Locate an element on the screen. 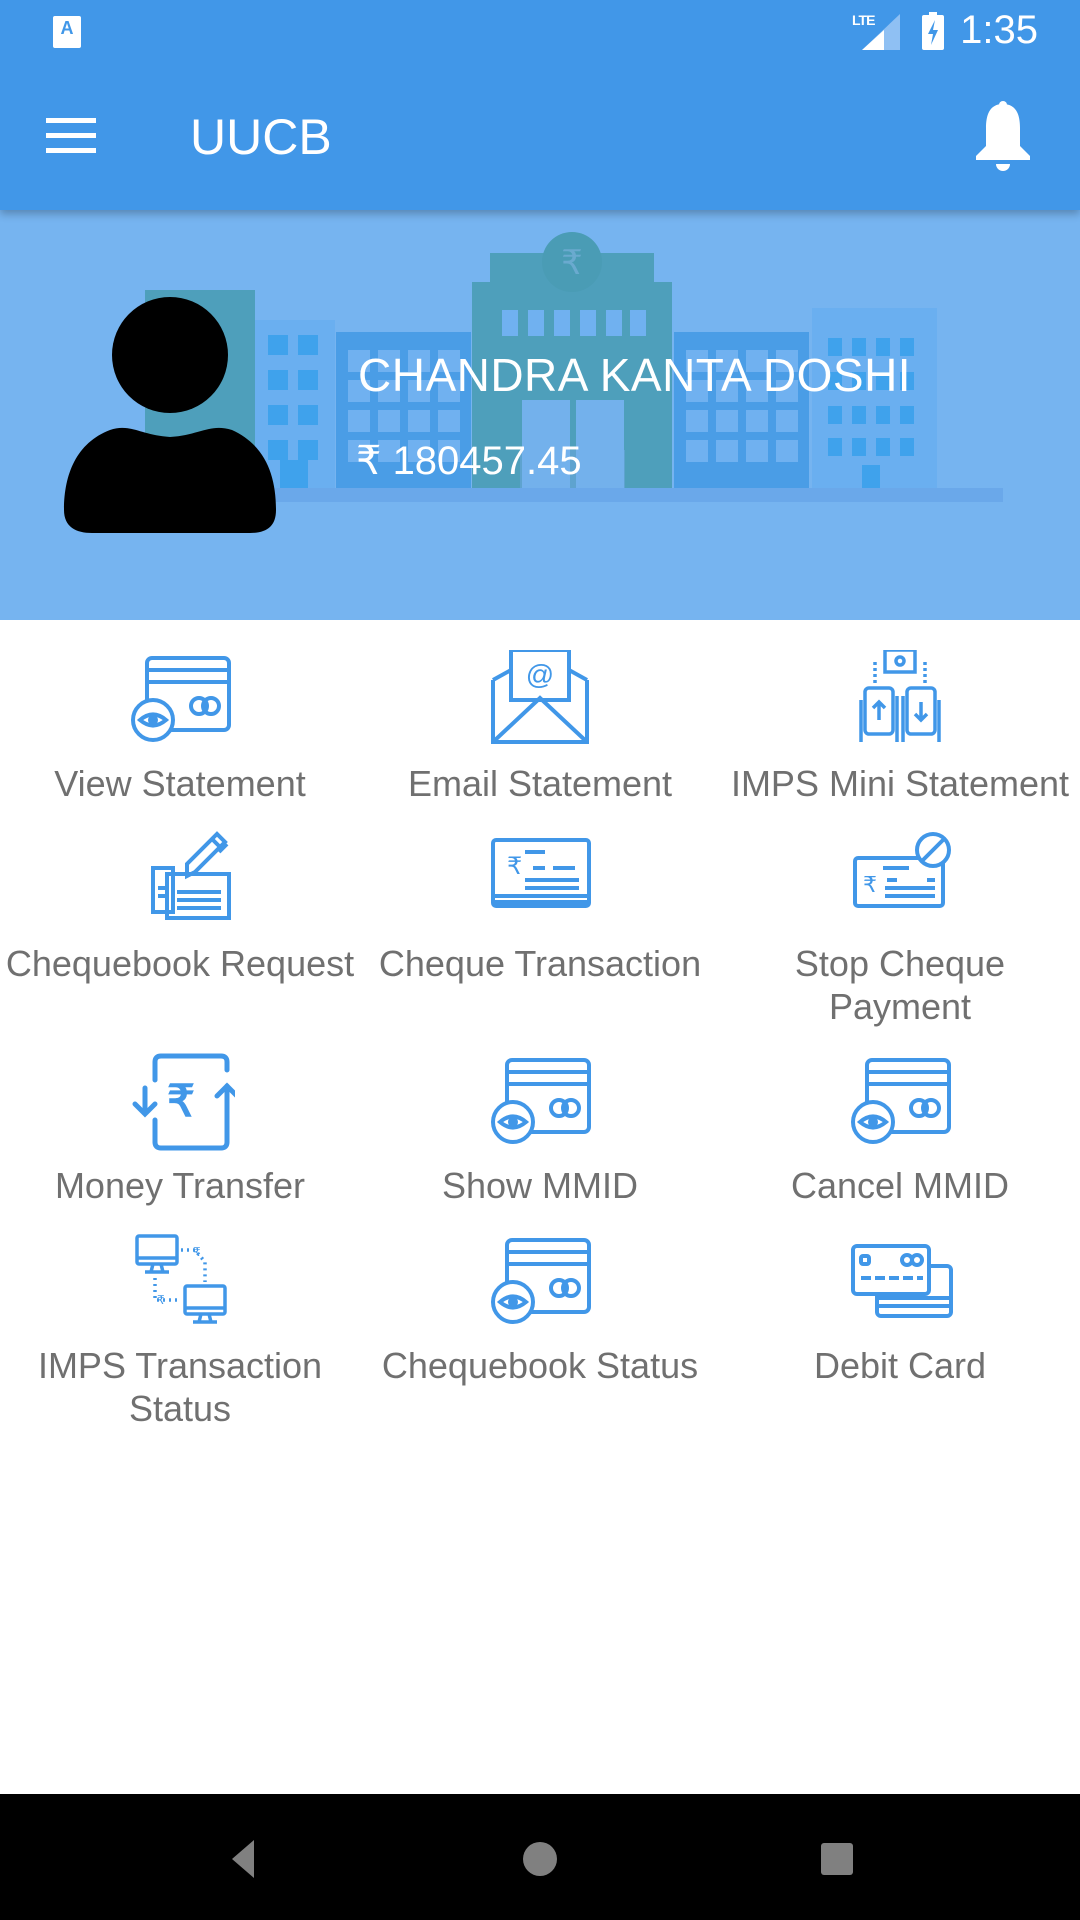  rupee-transfer-icon: ₹ is located at coordinates (183, 1102).